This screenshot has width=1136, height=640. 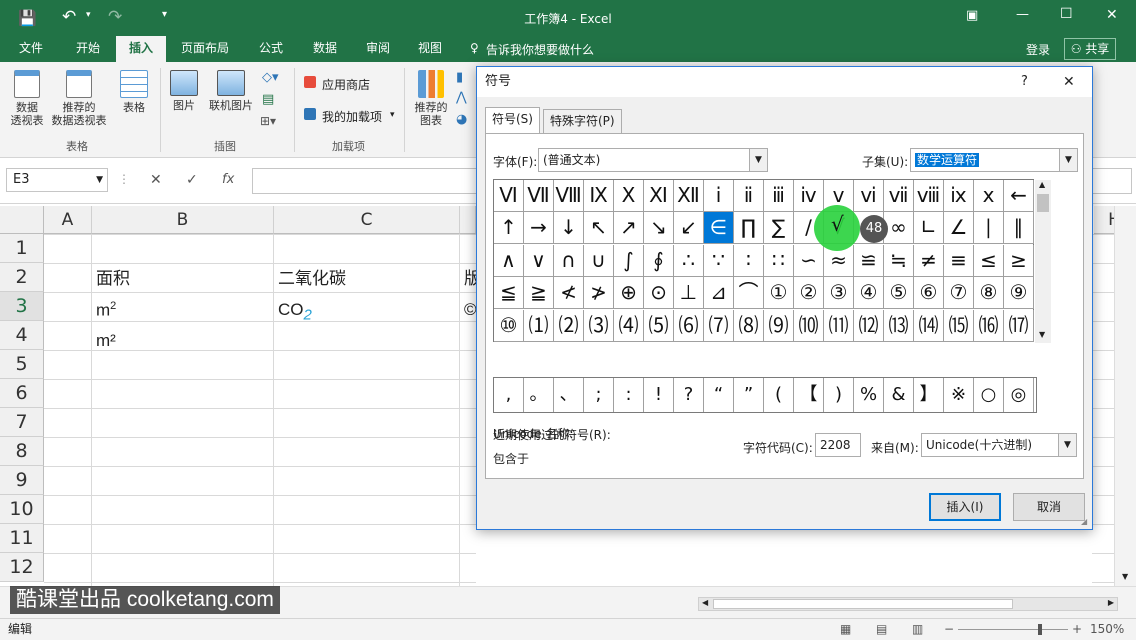 I want to click on recent-symbol: :, so click(x=629, y=395).